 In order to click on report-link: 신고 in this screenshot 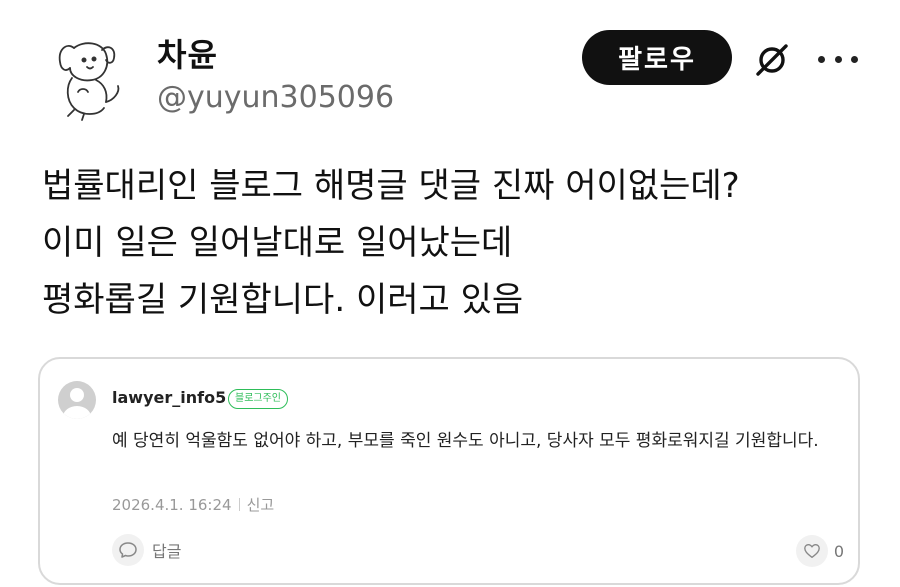, I will do `click(261, 505)`.